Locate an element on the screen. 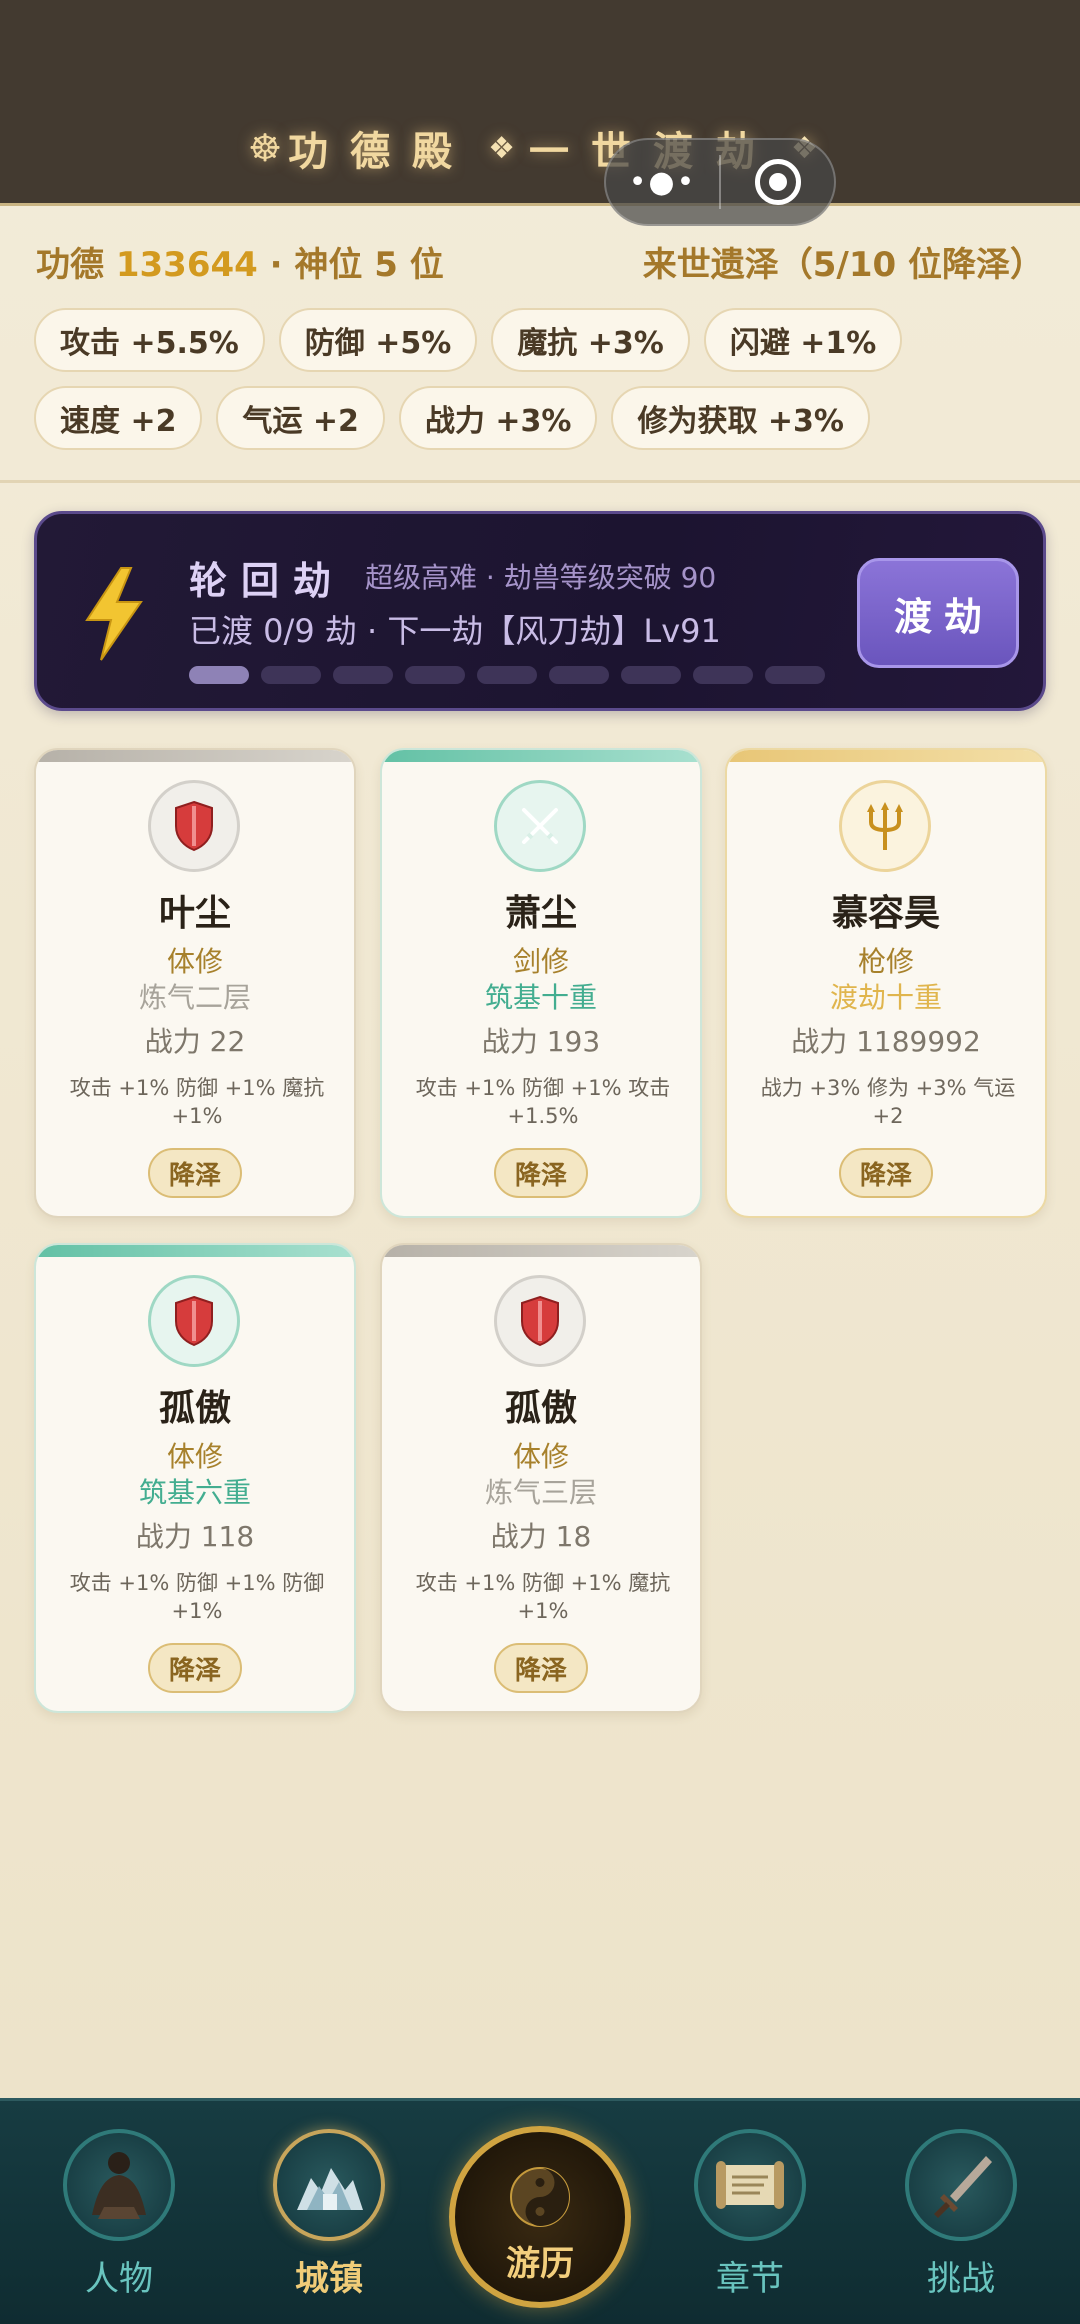  buff-chip: 修为获取 +3% is located at coordinates (740, 418).